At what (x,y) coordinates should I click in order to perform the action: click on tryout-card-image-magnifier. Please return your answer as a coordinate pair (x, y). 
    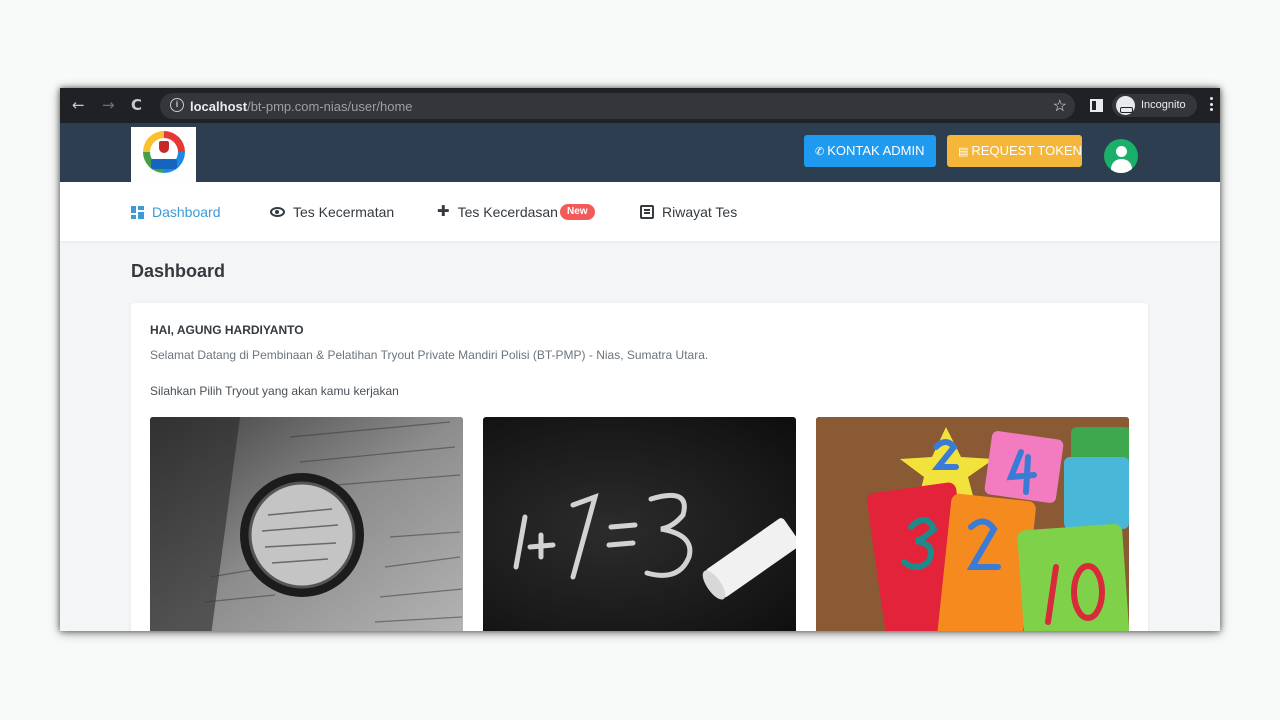
    Looking at the image, I should click on (306, 524).